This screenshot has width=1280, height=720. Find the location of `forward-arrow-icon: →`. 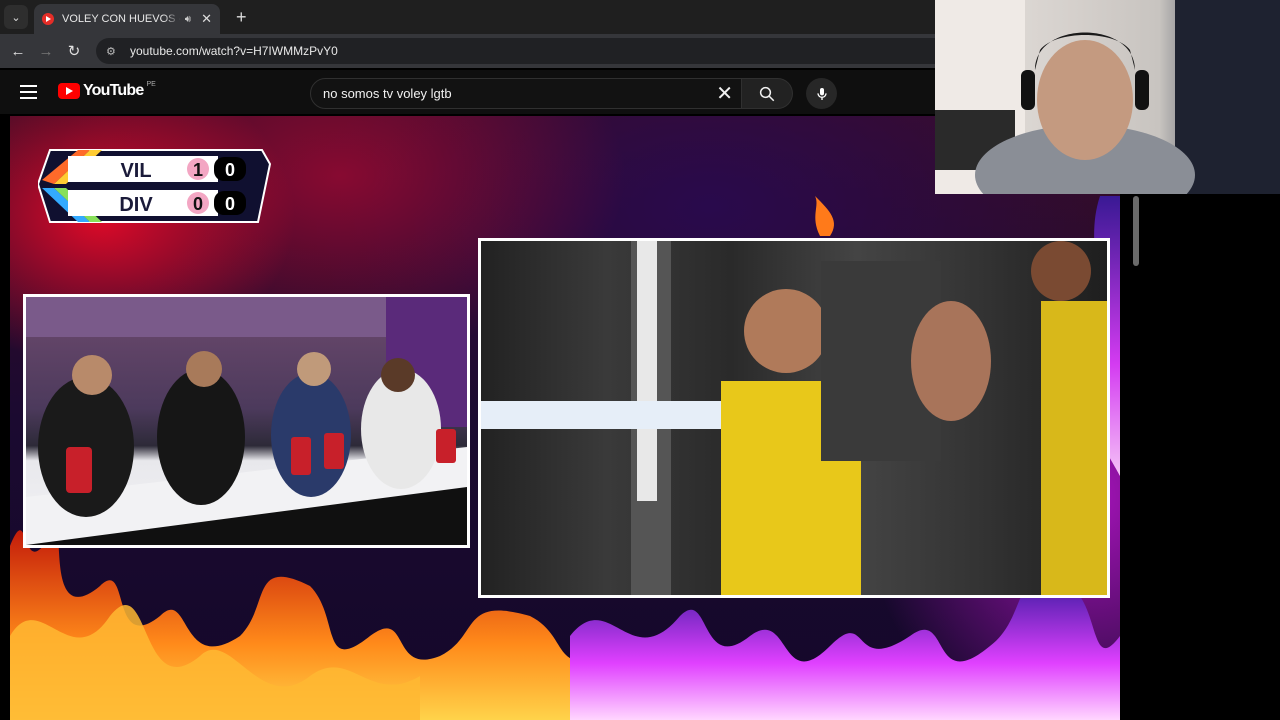

forward-arrow-icon: → is located at coordinates (46, 51).